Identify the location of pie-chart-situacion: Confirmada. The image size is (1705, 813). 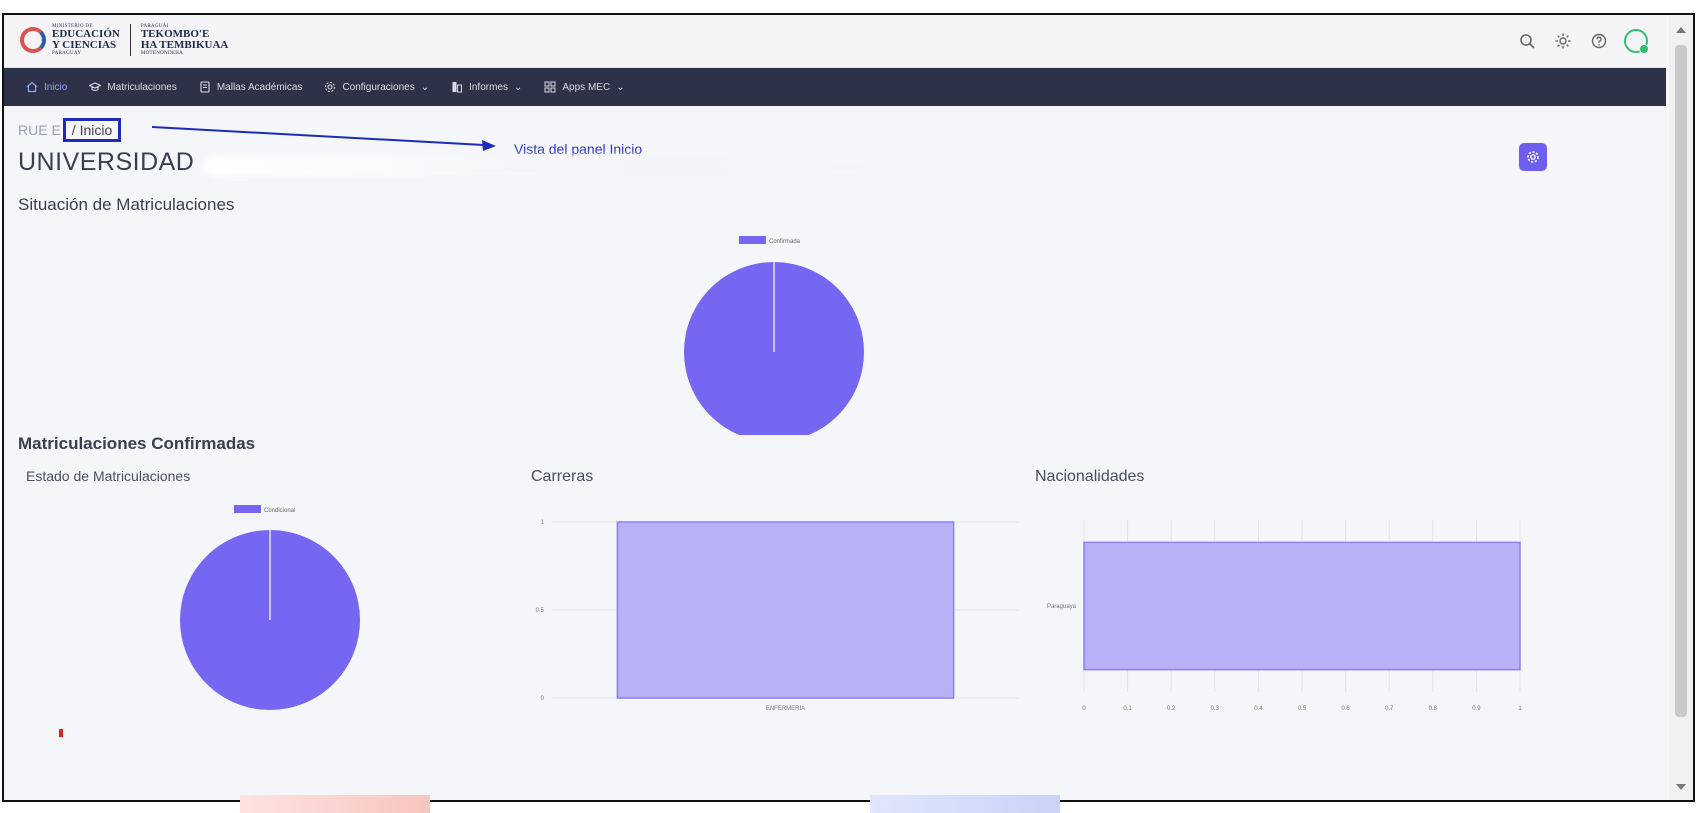
(774, 335).